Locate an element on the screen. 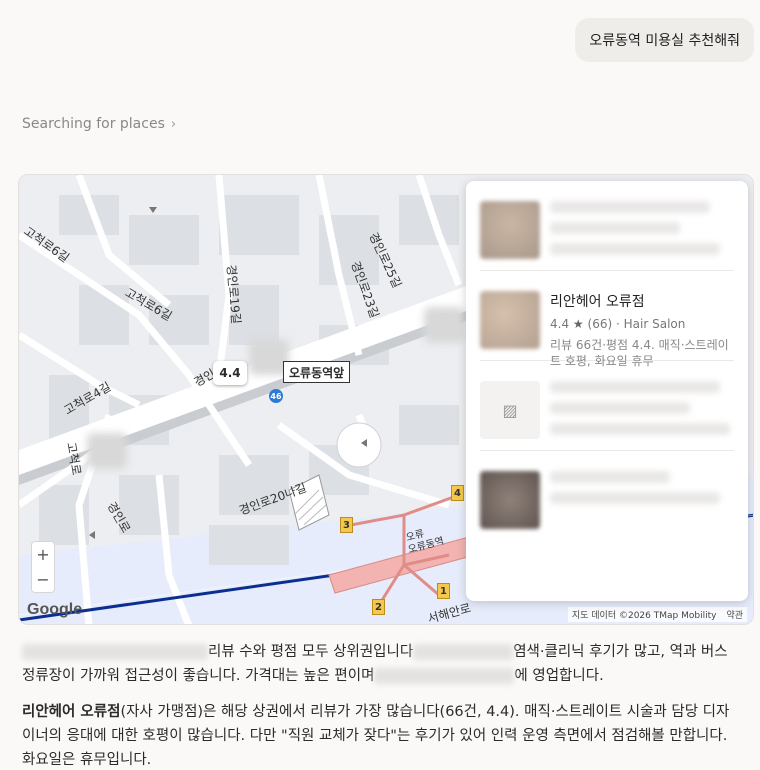  map-data-credit: 지도 데이터 ©2026 TMap Mobility is located at coordinates (644, 616).